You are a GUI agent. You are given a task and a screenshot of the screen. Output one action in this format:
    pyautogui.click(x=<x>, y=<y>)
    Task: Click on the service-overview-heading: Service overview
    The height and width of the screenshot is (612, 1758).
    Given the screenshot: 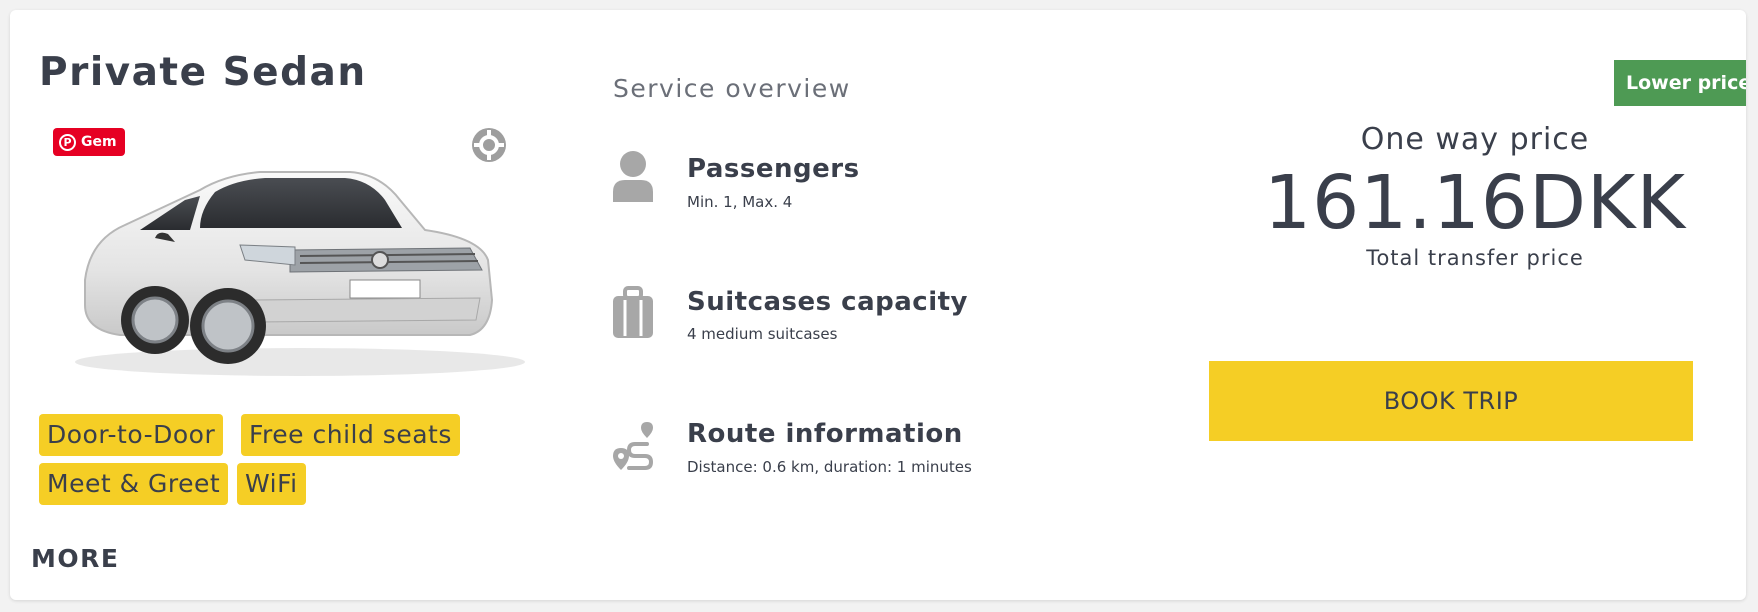 What is the action you would take?
    pyautogui.click(x=732, y=88)
    